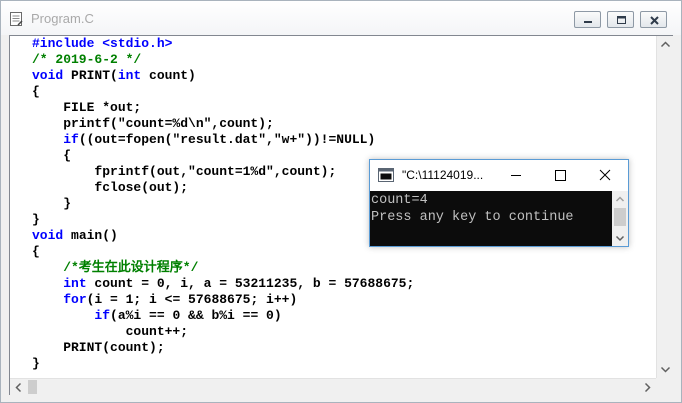 Image resolution: width=682 pixels, height=403 pixels. I want to click on restore-icon, so click(621, 20).